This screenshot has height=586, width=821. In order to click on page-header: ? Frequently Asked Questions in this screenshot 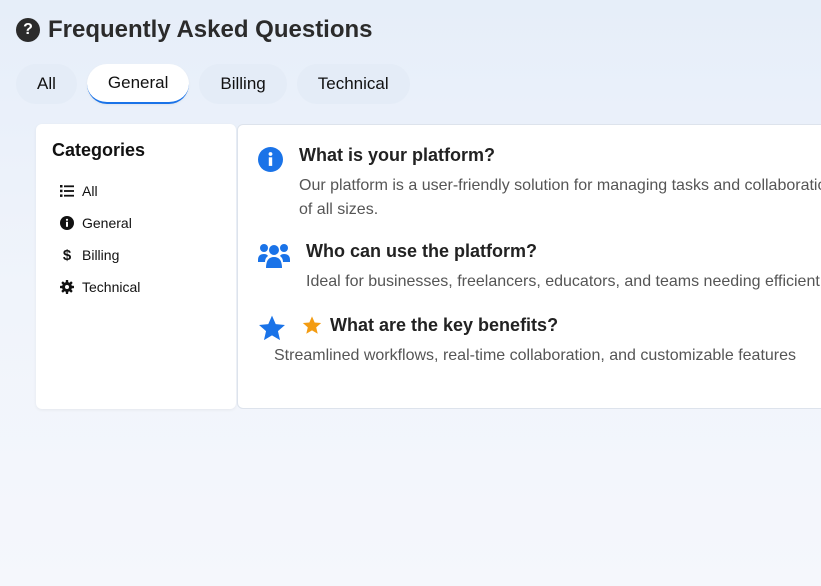, I will do `click(194, 30)`.